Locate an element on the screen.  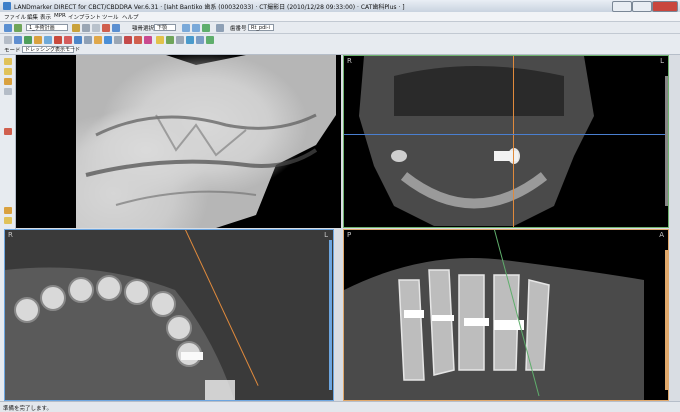
mode-label: モード is located at coordinates (12, 51).